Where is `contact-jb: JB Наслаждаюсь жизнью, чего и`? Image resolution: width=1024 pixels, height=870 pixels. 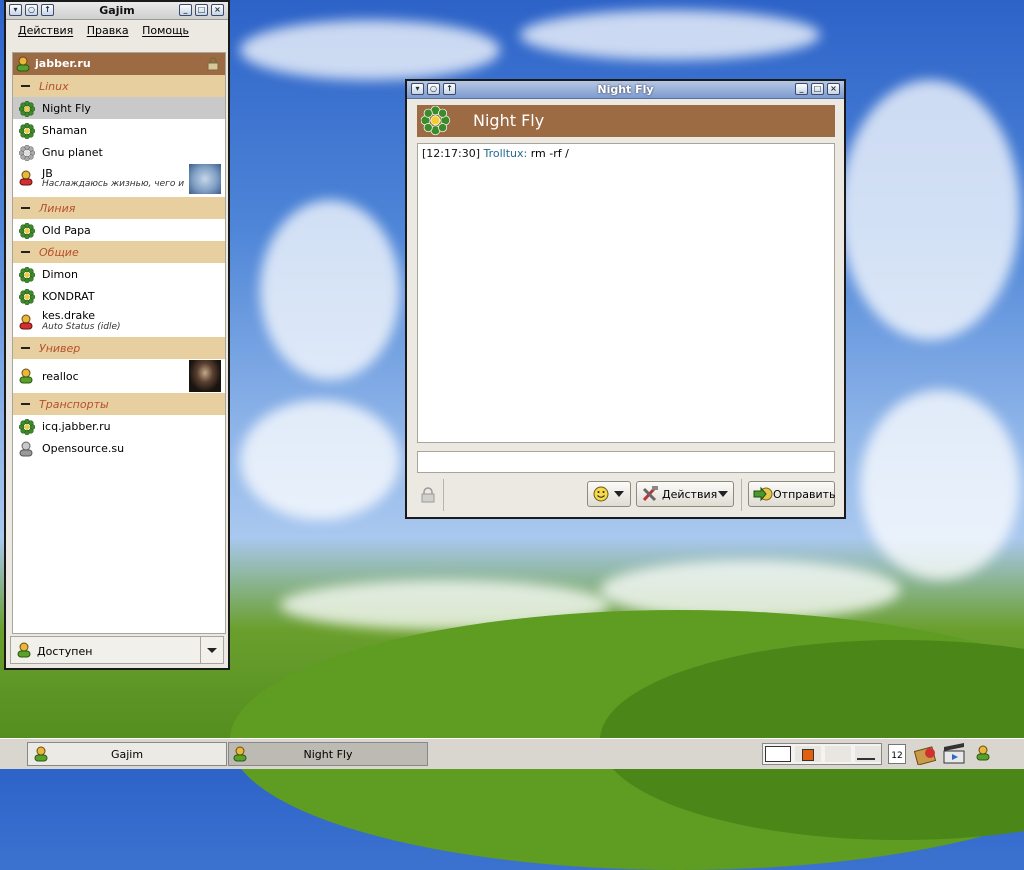 contact-jb: JB Наслаждаюсь жизнью, чего и is located at coordinates (119, 180).